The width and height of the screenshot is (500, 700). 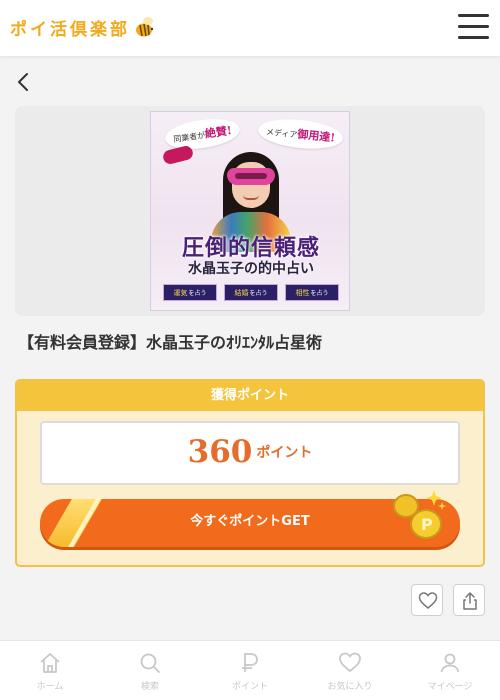 What do you see at coordinates (350, 687) in the screenshot?
I see `nav-label-favorites: お気に入り` at bounding box center [350, 687].